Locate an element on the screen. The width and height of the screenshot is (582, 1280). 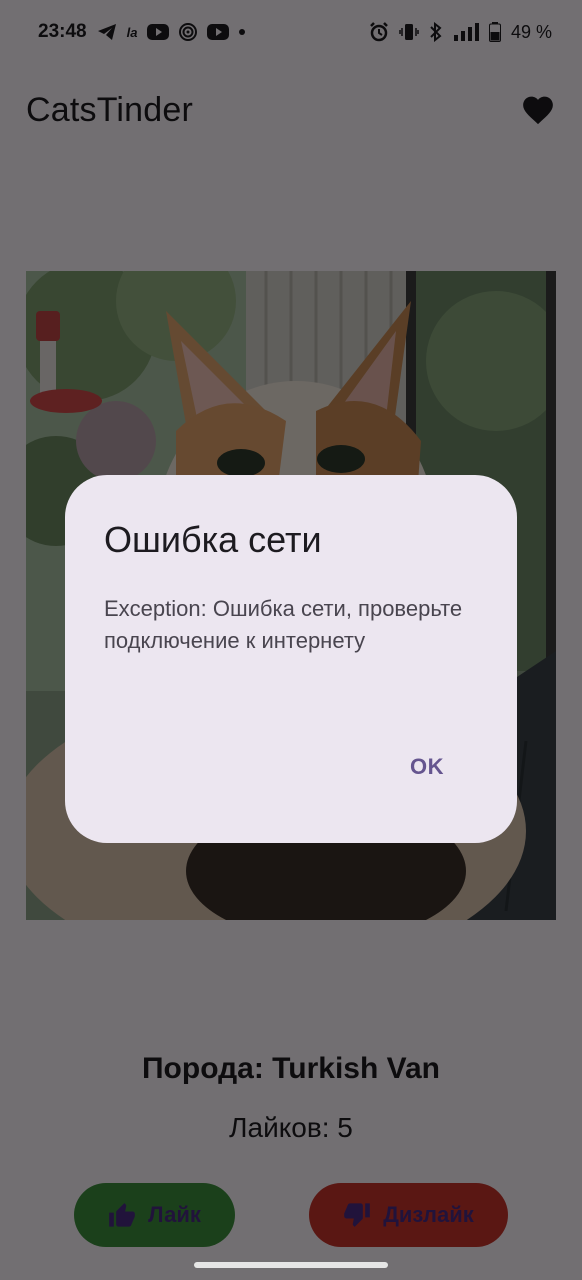
alarm-icon is located at coordinates (379, 32).